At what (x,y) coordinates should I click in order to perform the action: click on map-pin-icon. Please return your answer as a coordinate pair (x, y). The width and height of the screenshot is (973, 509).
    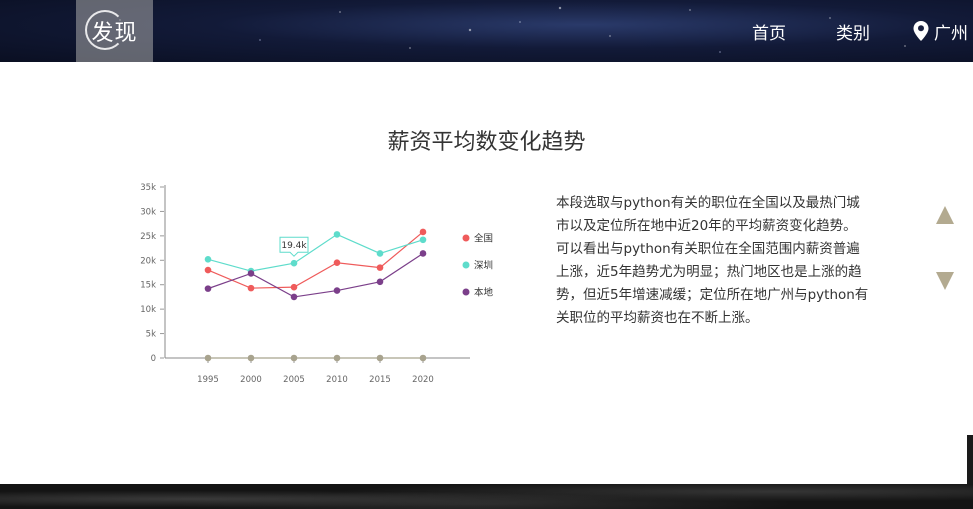
    Looking at the image, I should click on (921, 31).